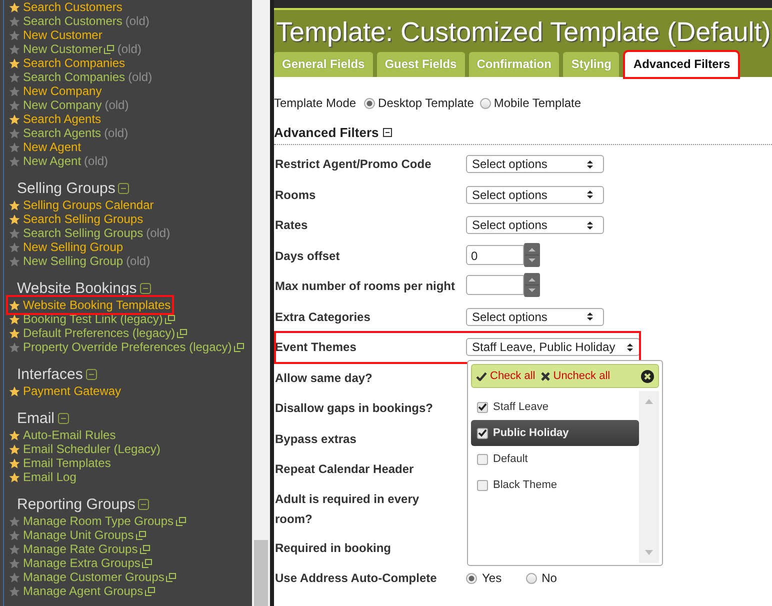  Describe the element at coordinates (387, 132) in the screenshot. I see `collapse-icon` at that location.